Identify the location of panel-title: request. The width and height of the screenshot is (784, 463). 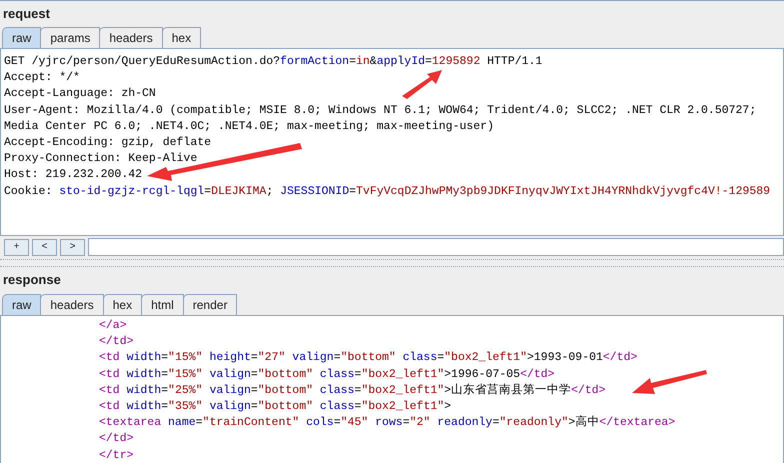
(26, 13).